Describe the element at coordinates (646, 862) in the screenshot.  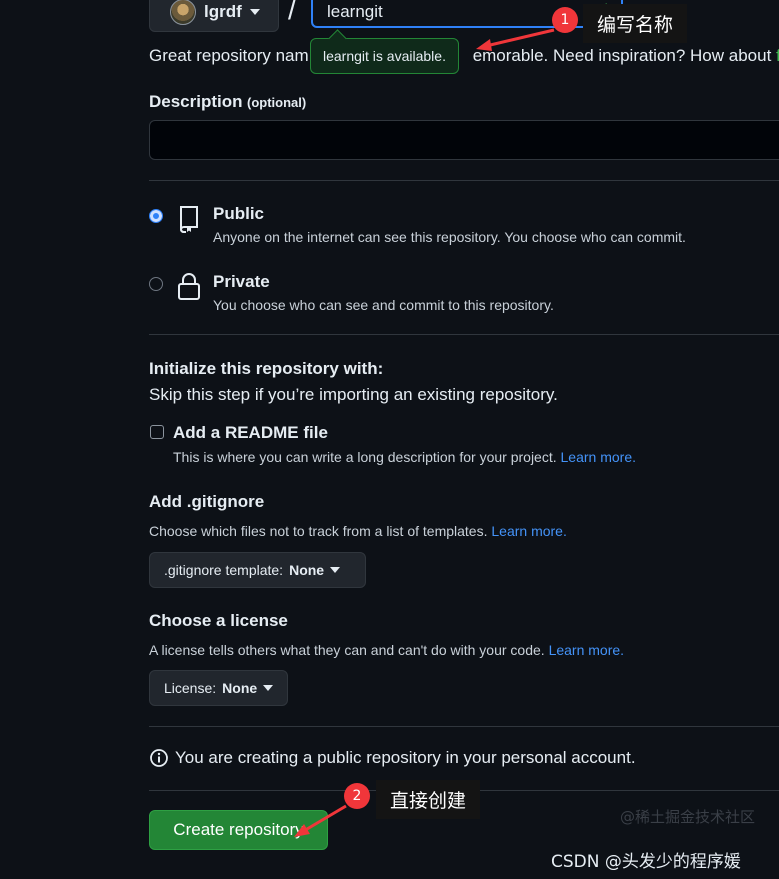
I see `watermark-primary: CSDN @头发少的程序媛` at that location.